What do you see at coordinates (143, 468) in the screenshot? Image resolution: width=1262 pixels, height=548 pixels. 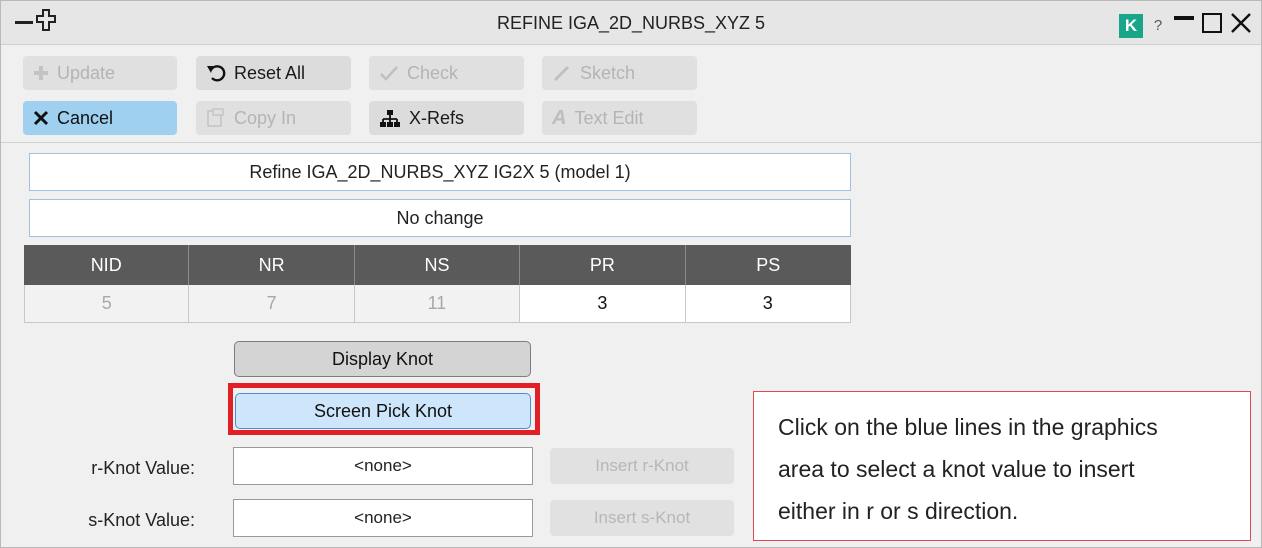 I see `r-knot-label: r-Knot Value:` at bounding box center [143, 468].